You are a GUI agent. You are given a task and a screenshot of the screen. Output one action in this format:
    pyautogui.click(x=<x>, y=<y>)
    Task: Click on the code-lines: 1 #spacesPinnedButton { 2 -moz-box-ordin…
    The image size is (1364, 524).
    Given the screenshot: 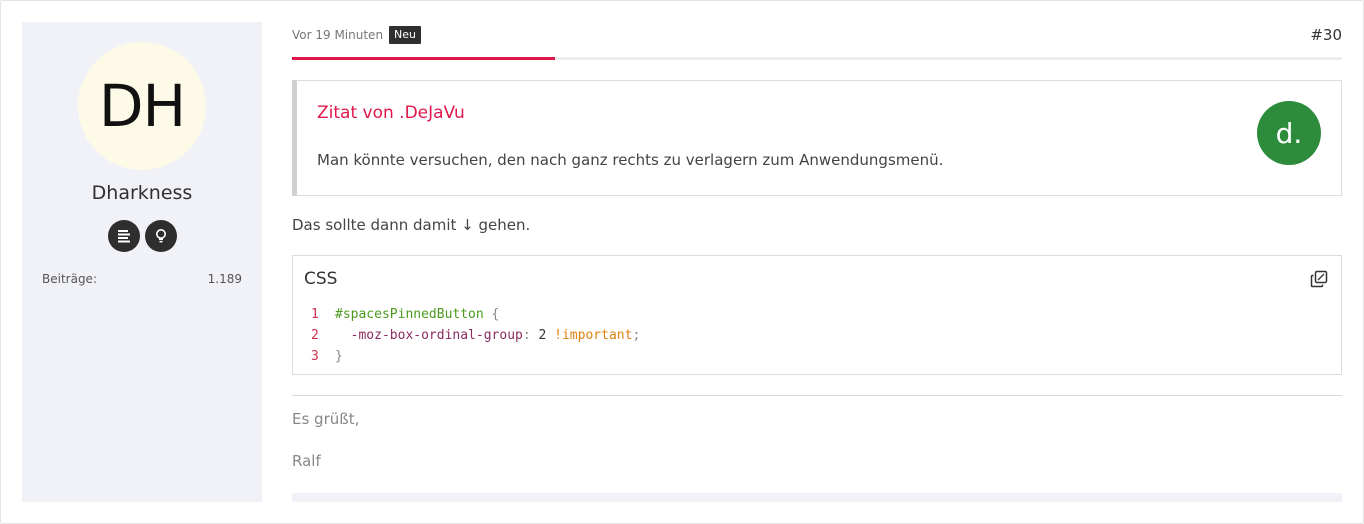 What is the action you would take?
    pyautogui.click(x=475, y=335)
    